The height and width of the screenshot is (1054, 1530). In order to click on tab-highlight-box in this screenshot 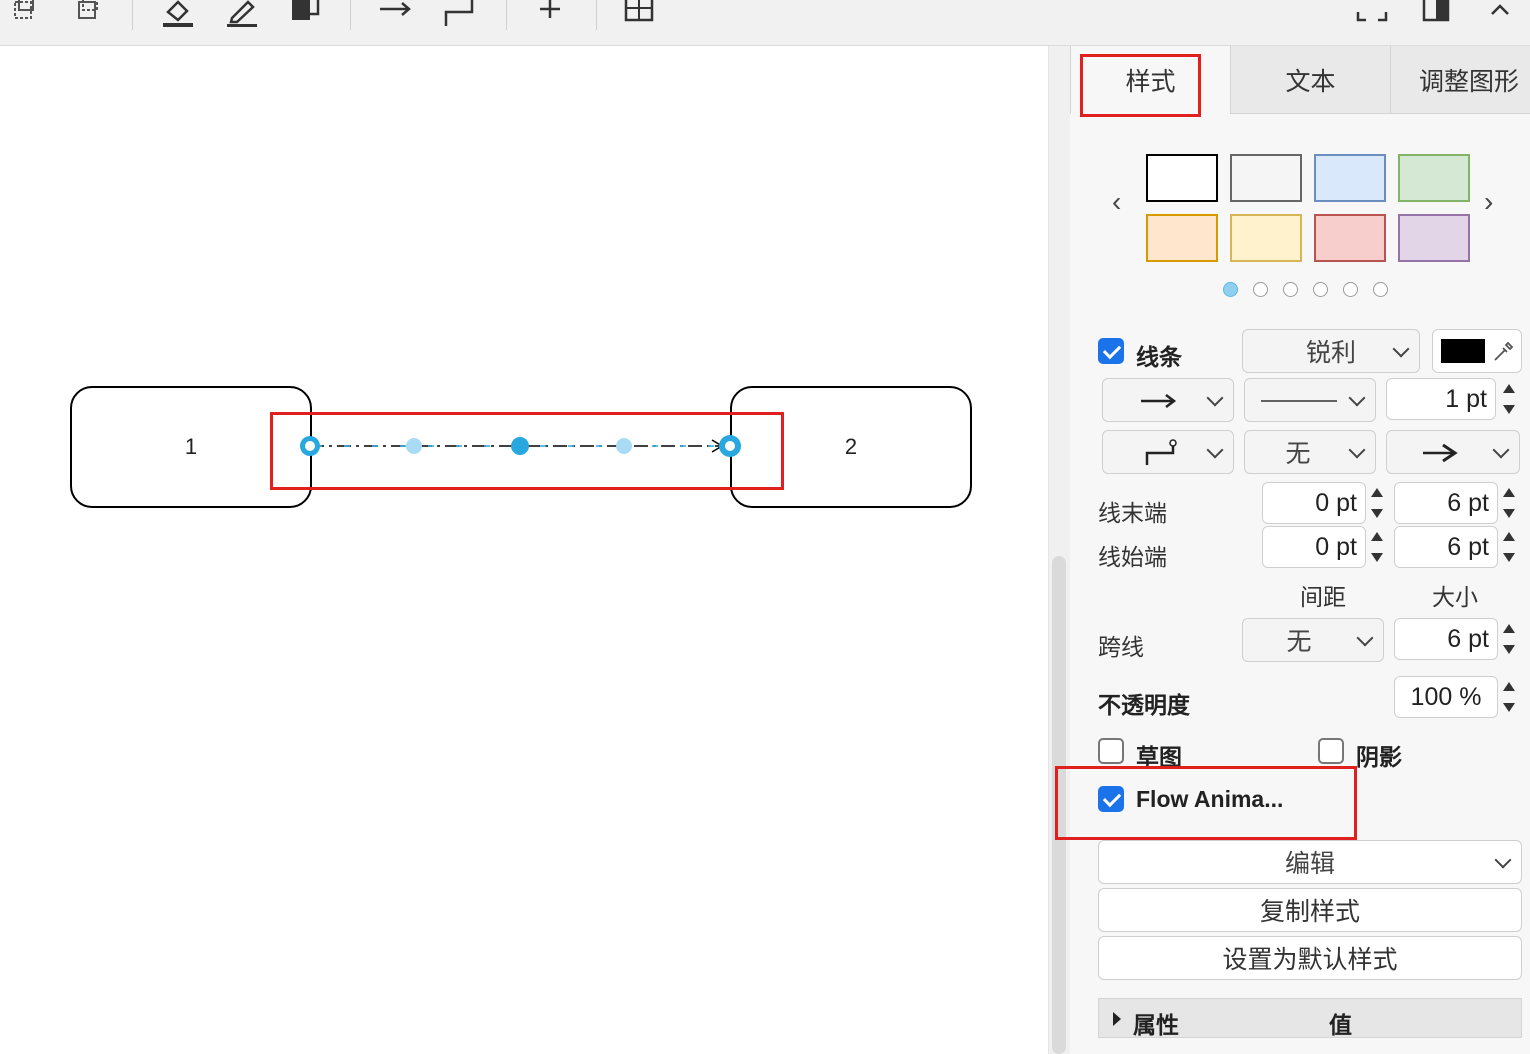, I will do `click(1140, 85)`.